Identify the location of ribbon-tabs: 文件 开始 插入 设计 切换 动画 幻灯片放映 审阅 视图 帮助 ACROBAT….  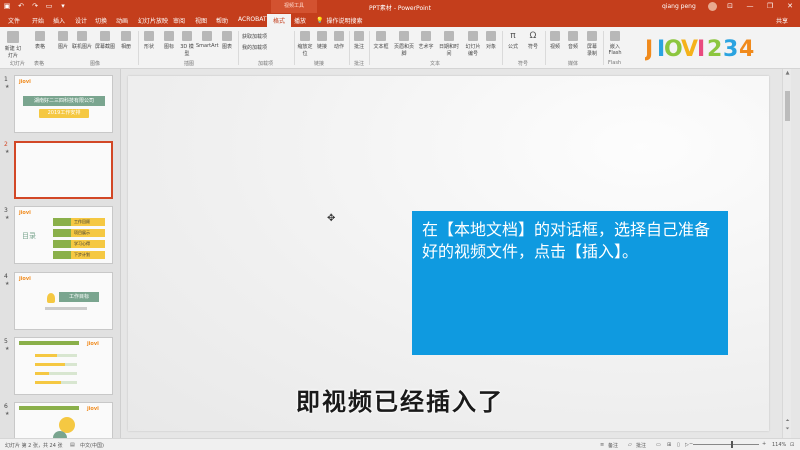
(400, 20).